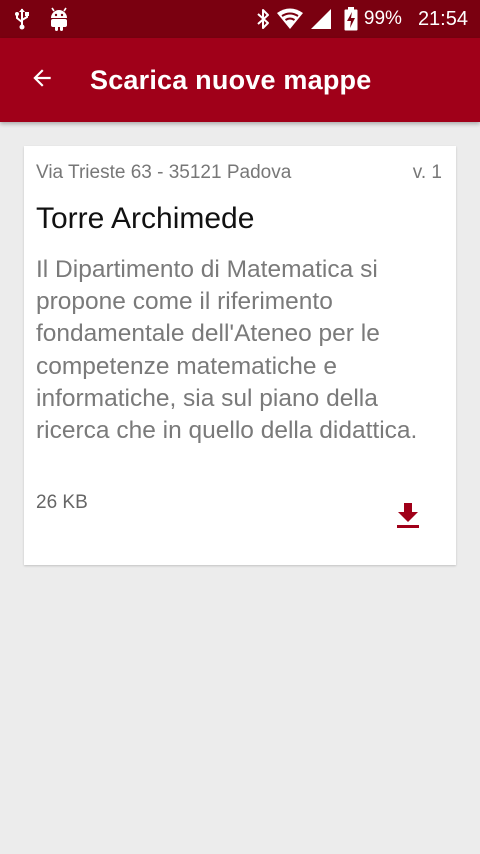 This screenshot has height=854, width=480. I want to click on download-icon, so click(408, 518).